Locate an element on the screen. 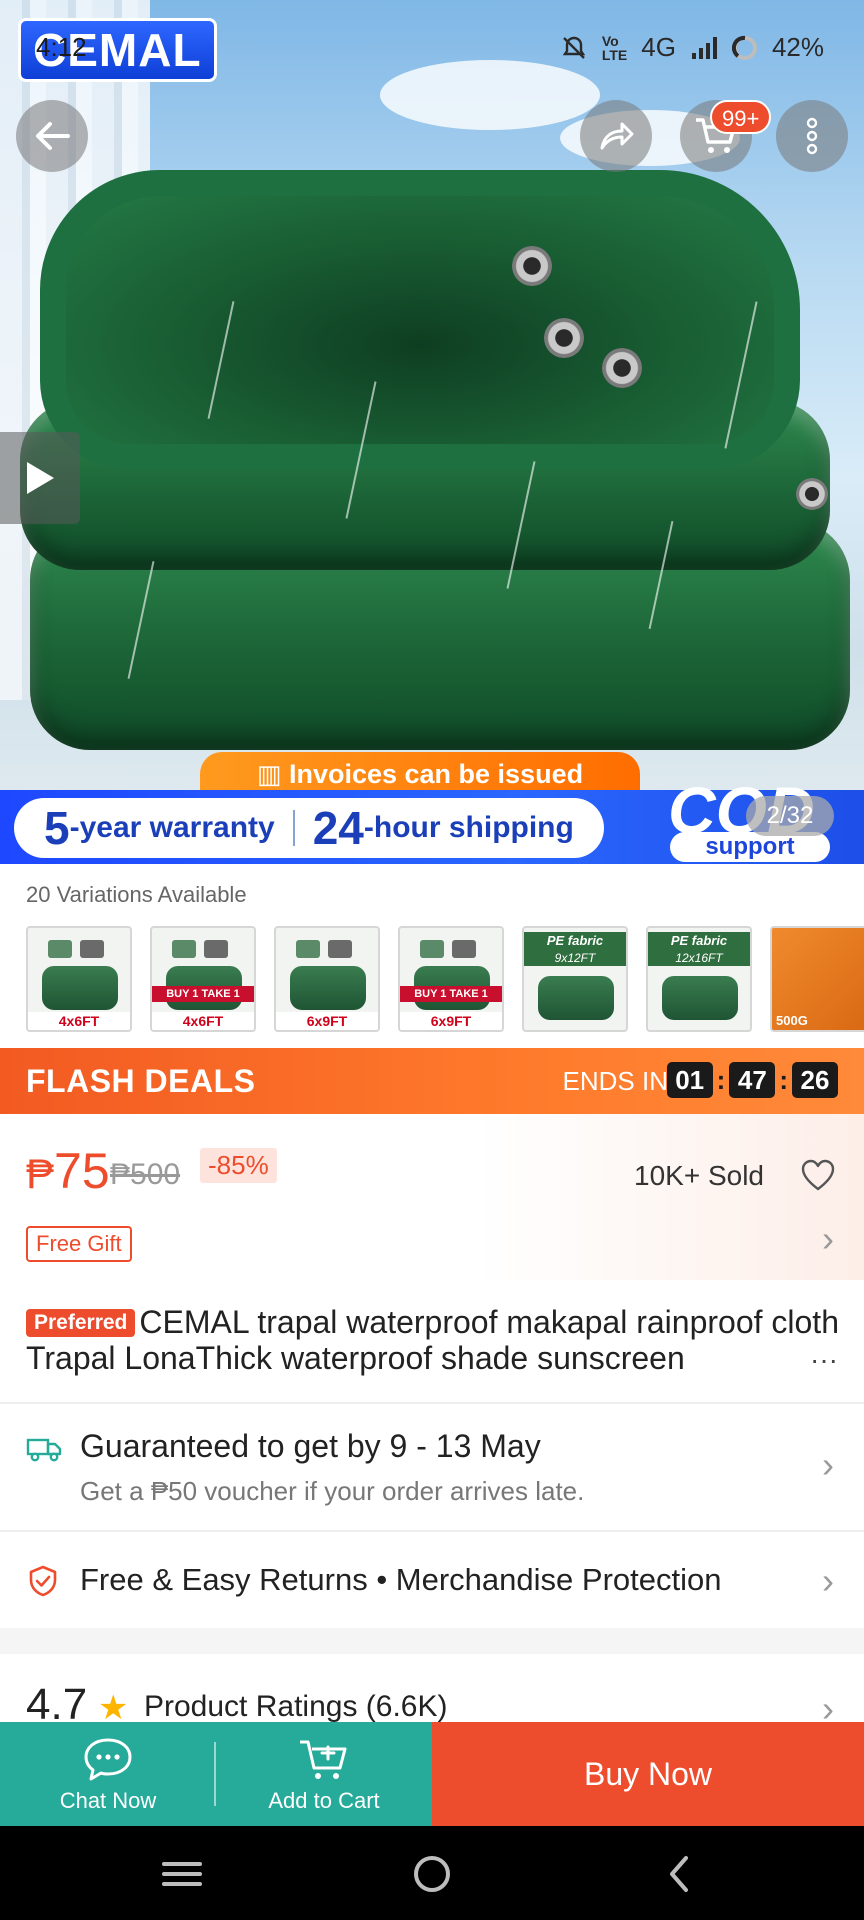 Image resolution: width=864 pixels, height=1920 pixels. chat-bubble-icon is located at coordinates (108, 1759).